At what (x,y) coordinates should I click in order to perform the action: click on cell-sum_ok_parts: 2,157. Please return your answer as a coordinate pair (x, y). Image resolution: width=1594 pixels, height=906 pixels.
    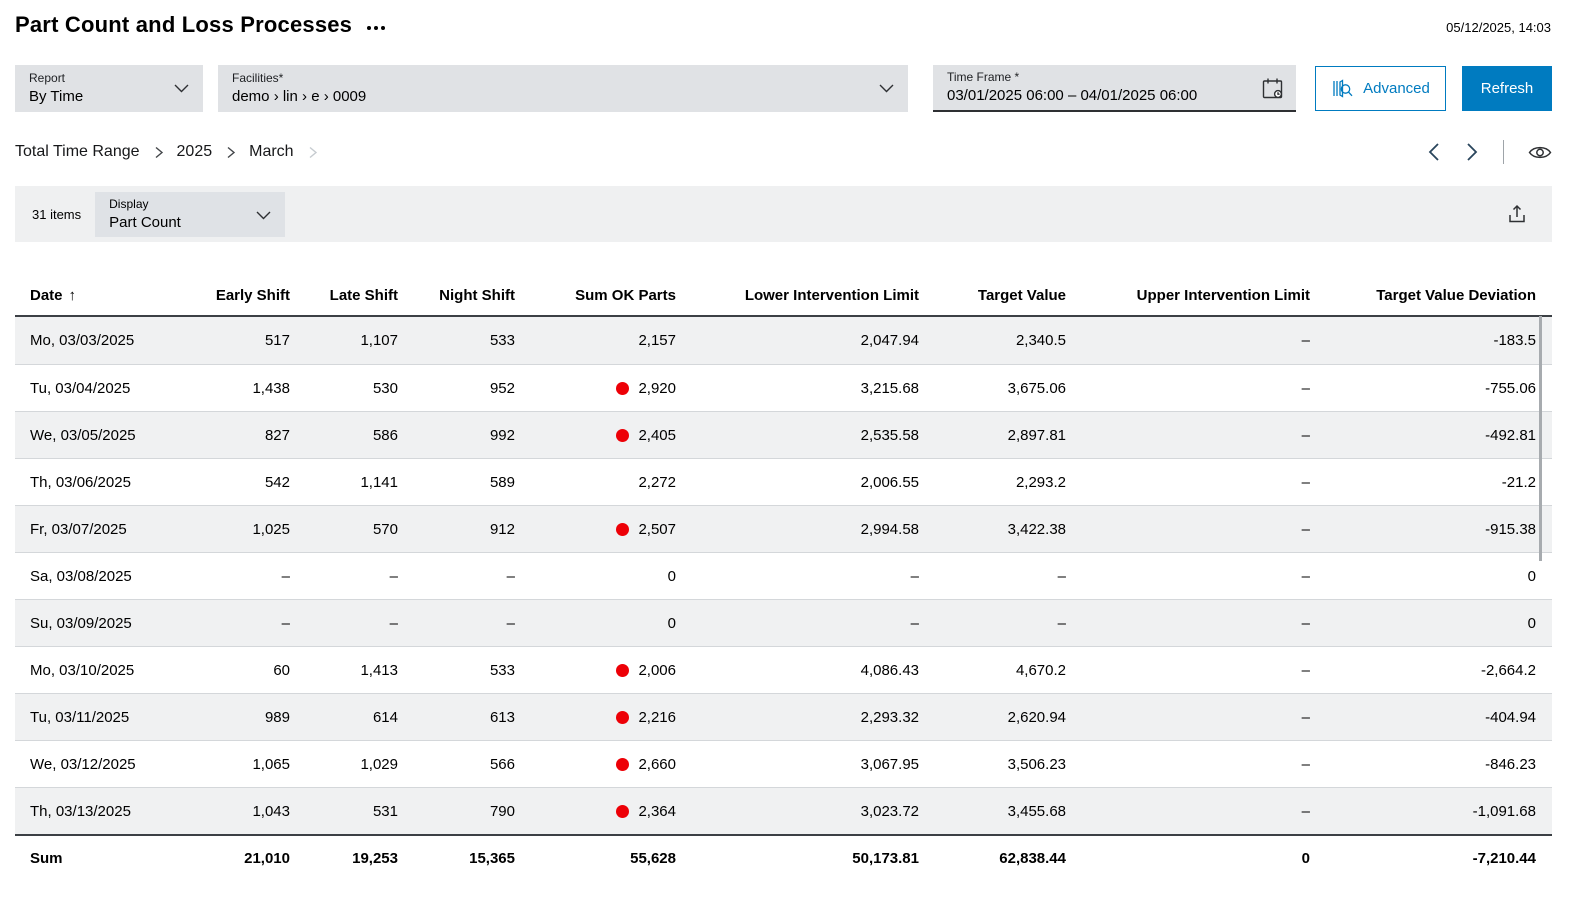
    Looking at the image, I should click on (595, 340).